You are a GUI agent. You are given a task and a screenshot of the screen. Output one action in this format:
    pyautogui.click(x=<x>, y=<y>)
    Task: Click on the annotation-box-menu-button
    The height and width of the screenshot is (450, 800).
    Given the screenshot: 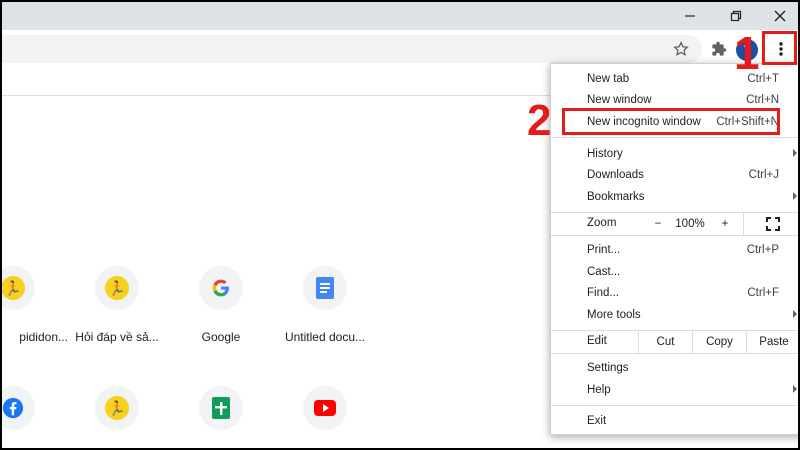 What is the action you would take?
    pyautogui.click(x=779, y=48)
    